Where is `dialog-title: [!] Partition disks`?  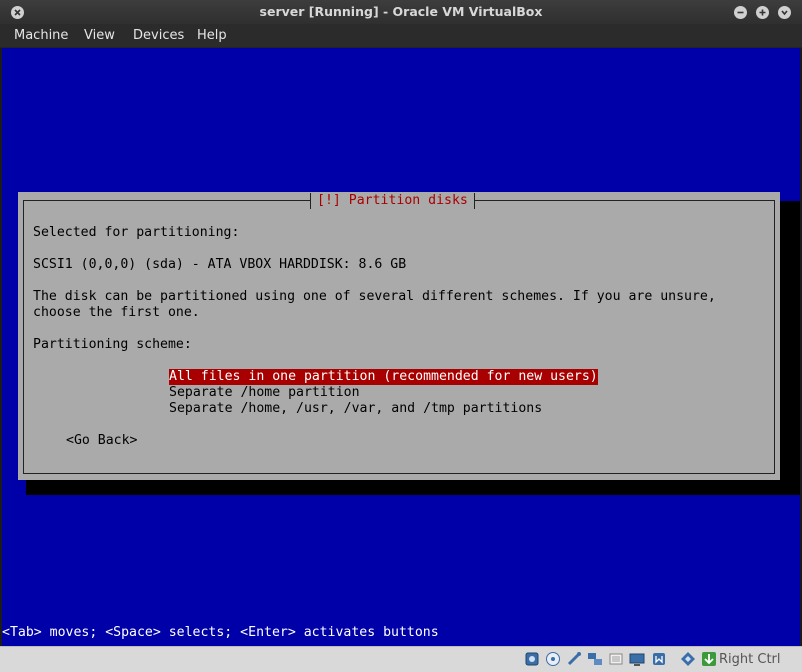
dialog-title: [!] Partition disks is located at coordinates (392, 201).